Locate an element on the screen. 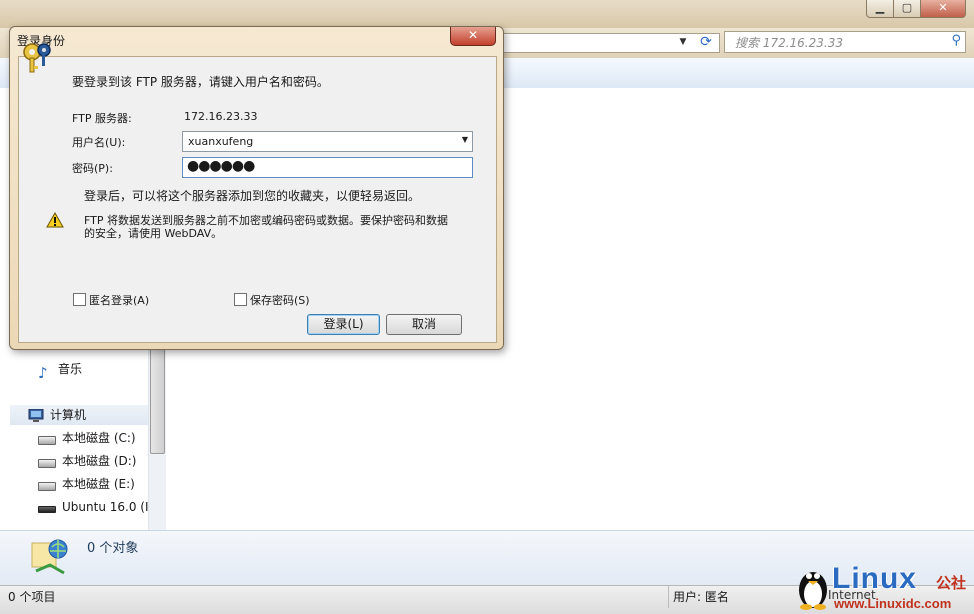 The image size is (974, 614). status-divider is located at coordinates (668, 597).